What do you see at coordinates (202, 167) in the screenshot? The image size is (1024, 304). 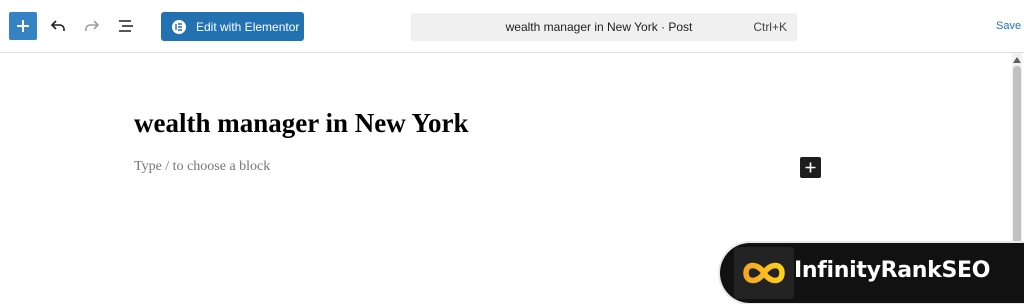 I see `block-placeholder: Type / to choose a block` at bounding box center [202, 167].